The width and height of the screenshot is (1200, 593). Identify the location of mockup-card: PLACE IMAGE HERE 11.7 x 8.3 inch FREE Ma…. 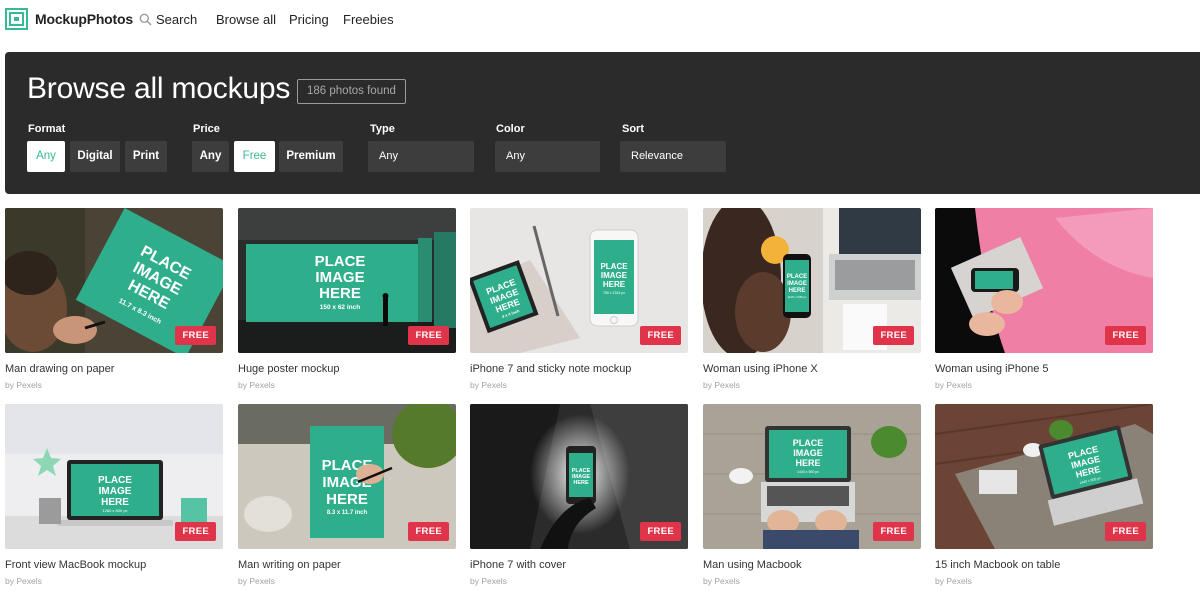
(114, 301).